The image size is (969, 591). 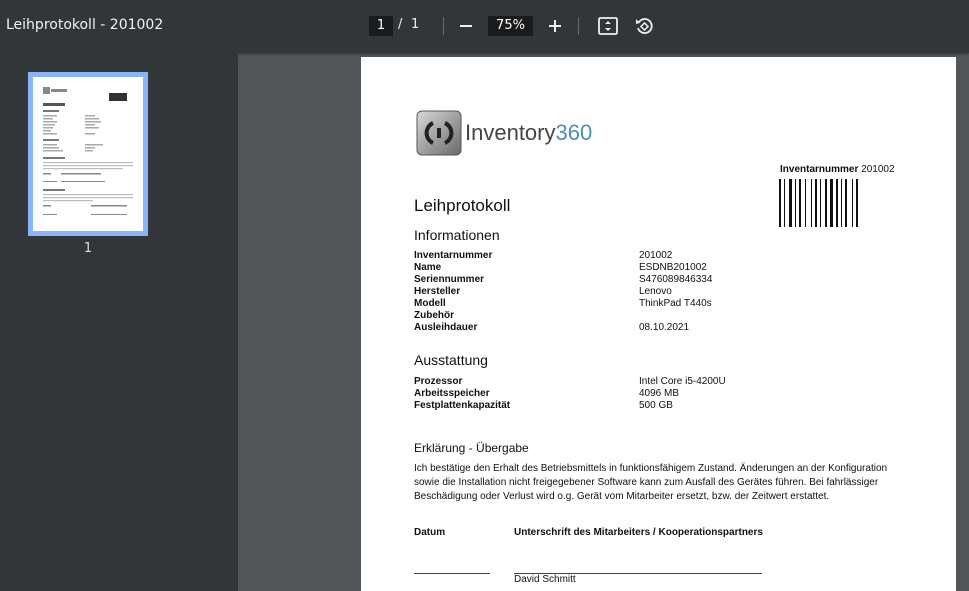 I want to click on document-heading: Leihprotokoll, so click(x=462, y=205).